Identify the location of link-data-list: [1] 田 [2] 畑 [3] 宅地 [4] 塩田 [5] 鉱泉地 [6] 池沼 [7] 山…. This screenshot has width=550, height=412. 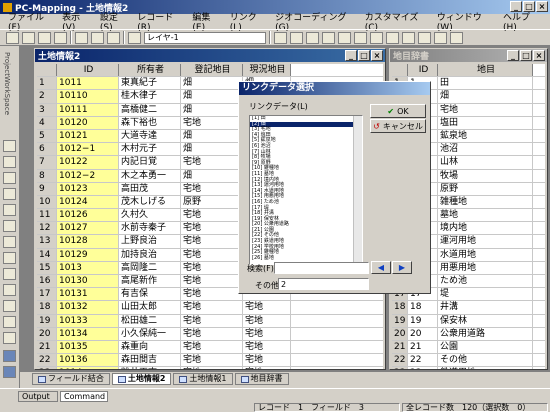
(306, 190).